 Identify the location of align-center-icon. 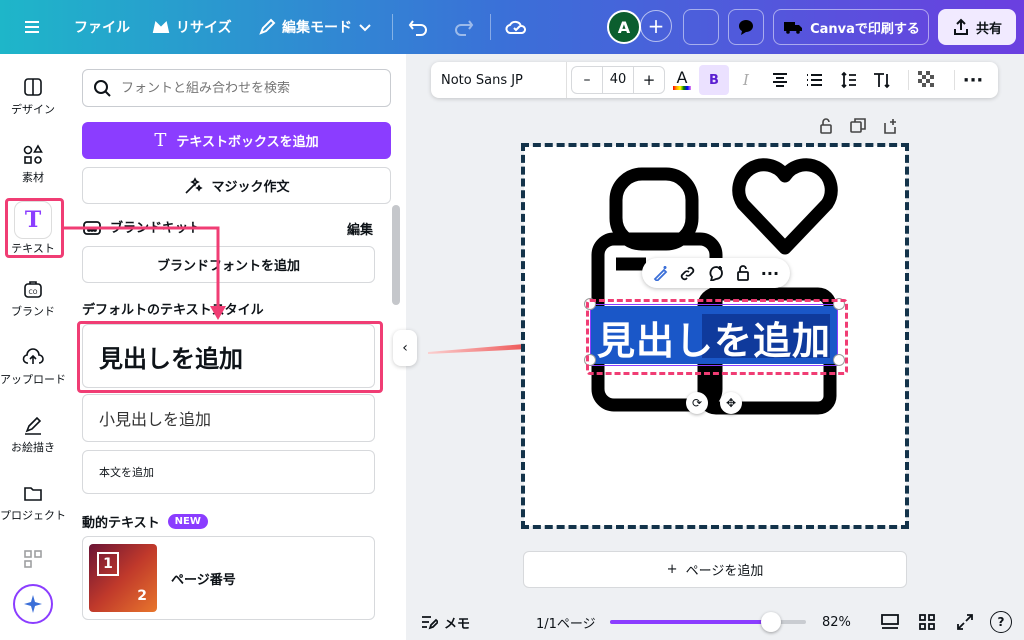
(780, 80).